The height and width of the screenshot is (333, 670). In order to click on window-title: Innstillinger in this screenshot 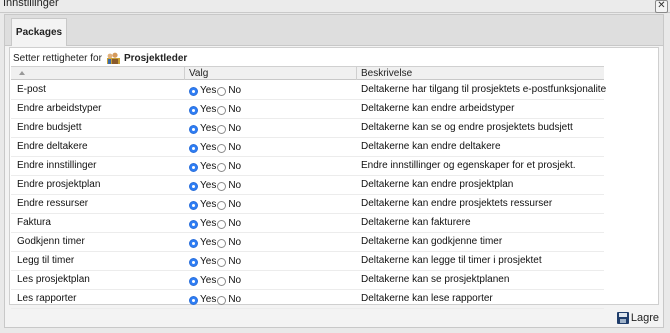, I will do `click(31, 4)`.